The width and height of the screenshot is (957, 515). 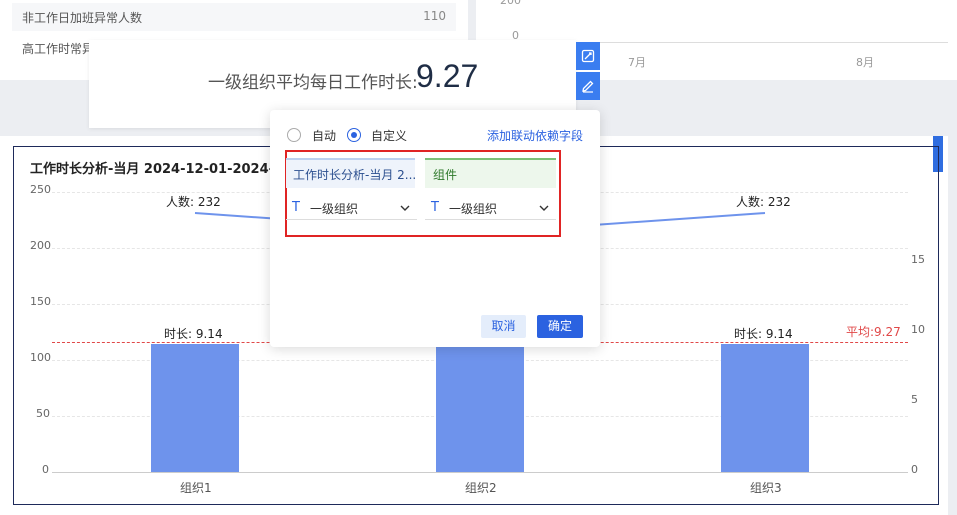 What do you see at coordinates (560, 326) in the screenshot?
I see `confirm-button: 确定` at bounding box center [560, 326].